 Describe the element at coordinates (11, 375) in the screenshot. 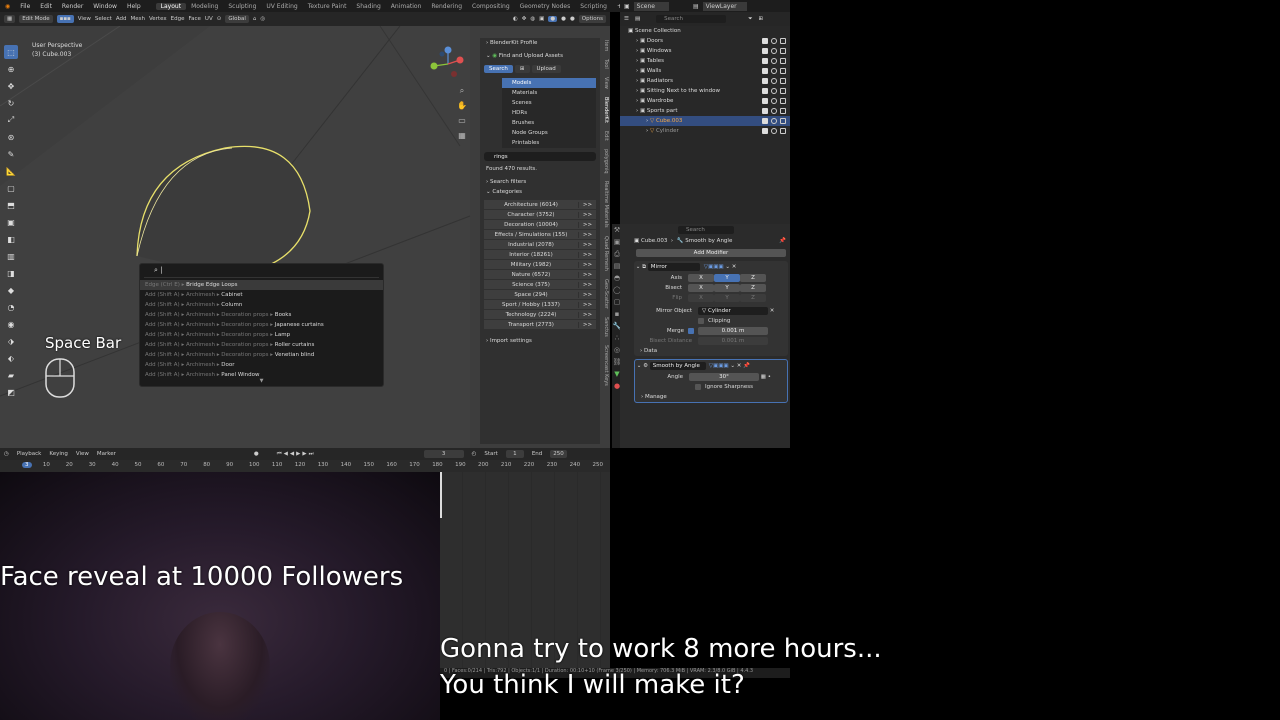

I see `shear-icon: ▰` at that location.